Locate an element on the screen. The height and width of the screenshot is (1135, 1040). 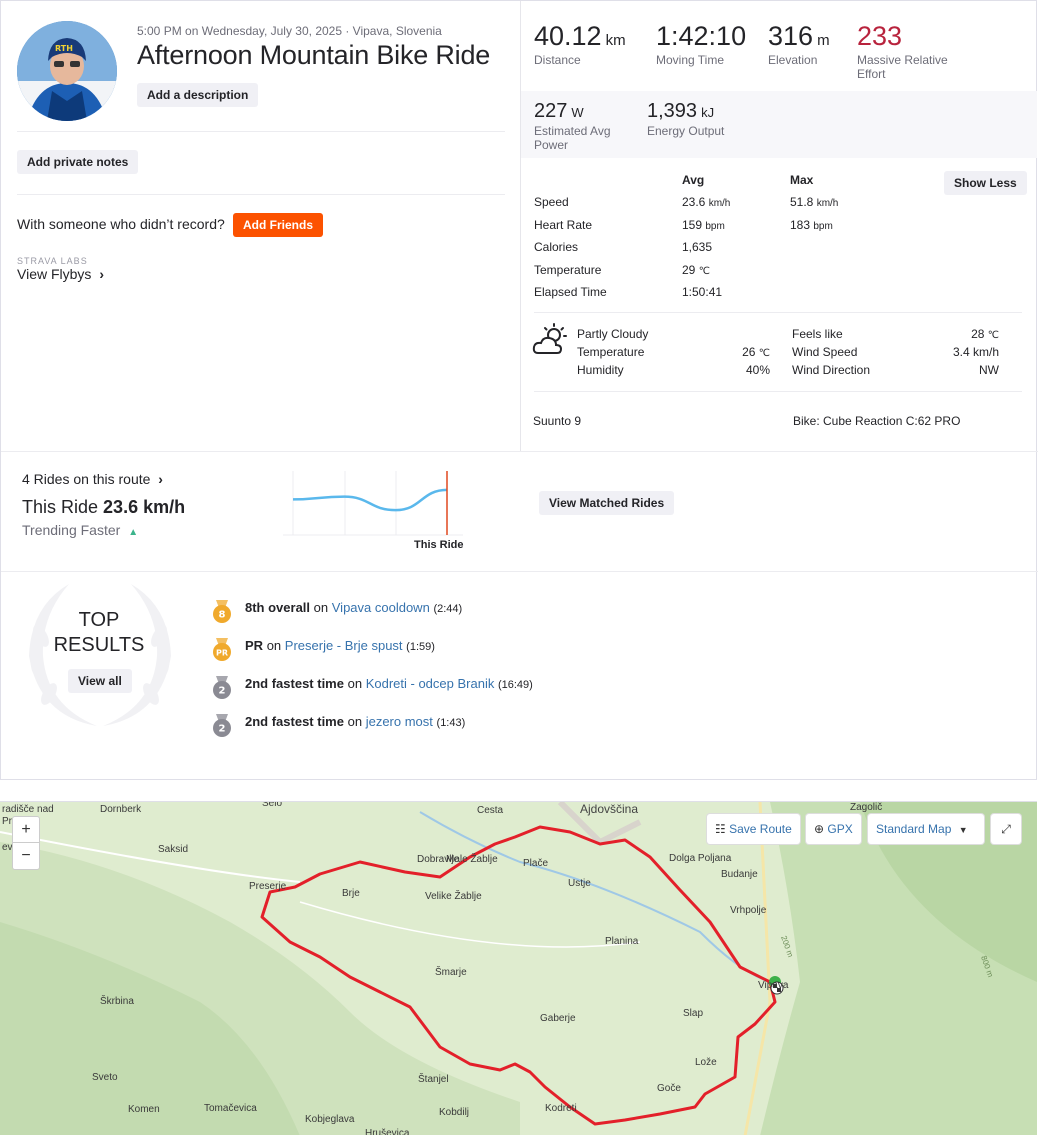
medal-badge: PR is located at coordinates (222, 653).